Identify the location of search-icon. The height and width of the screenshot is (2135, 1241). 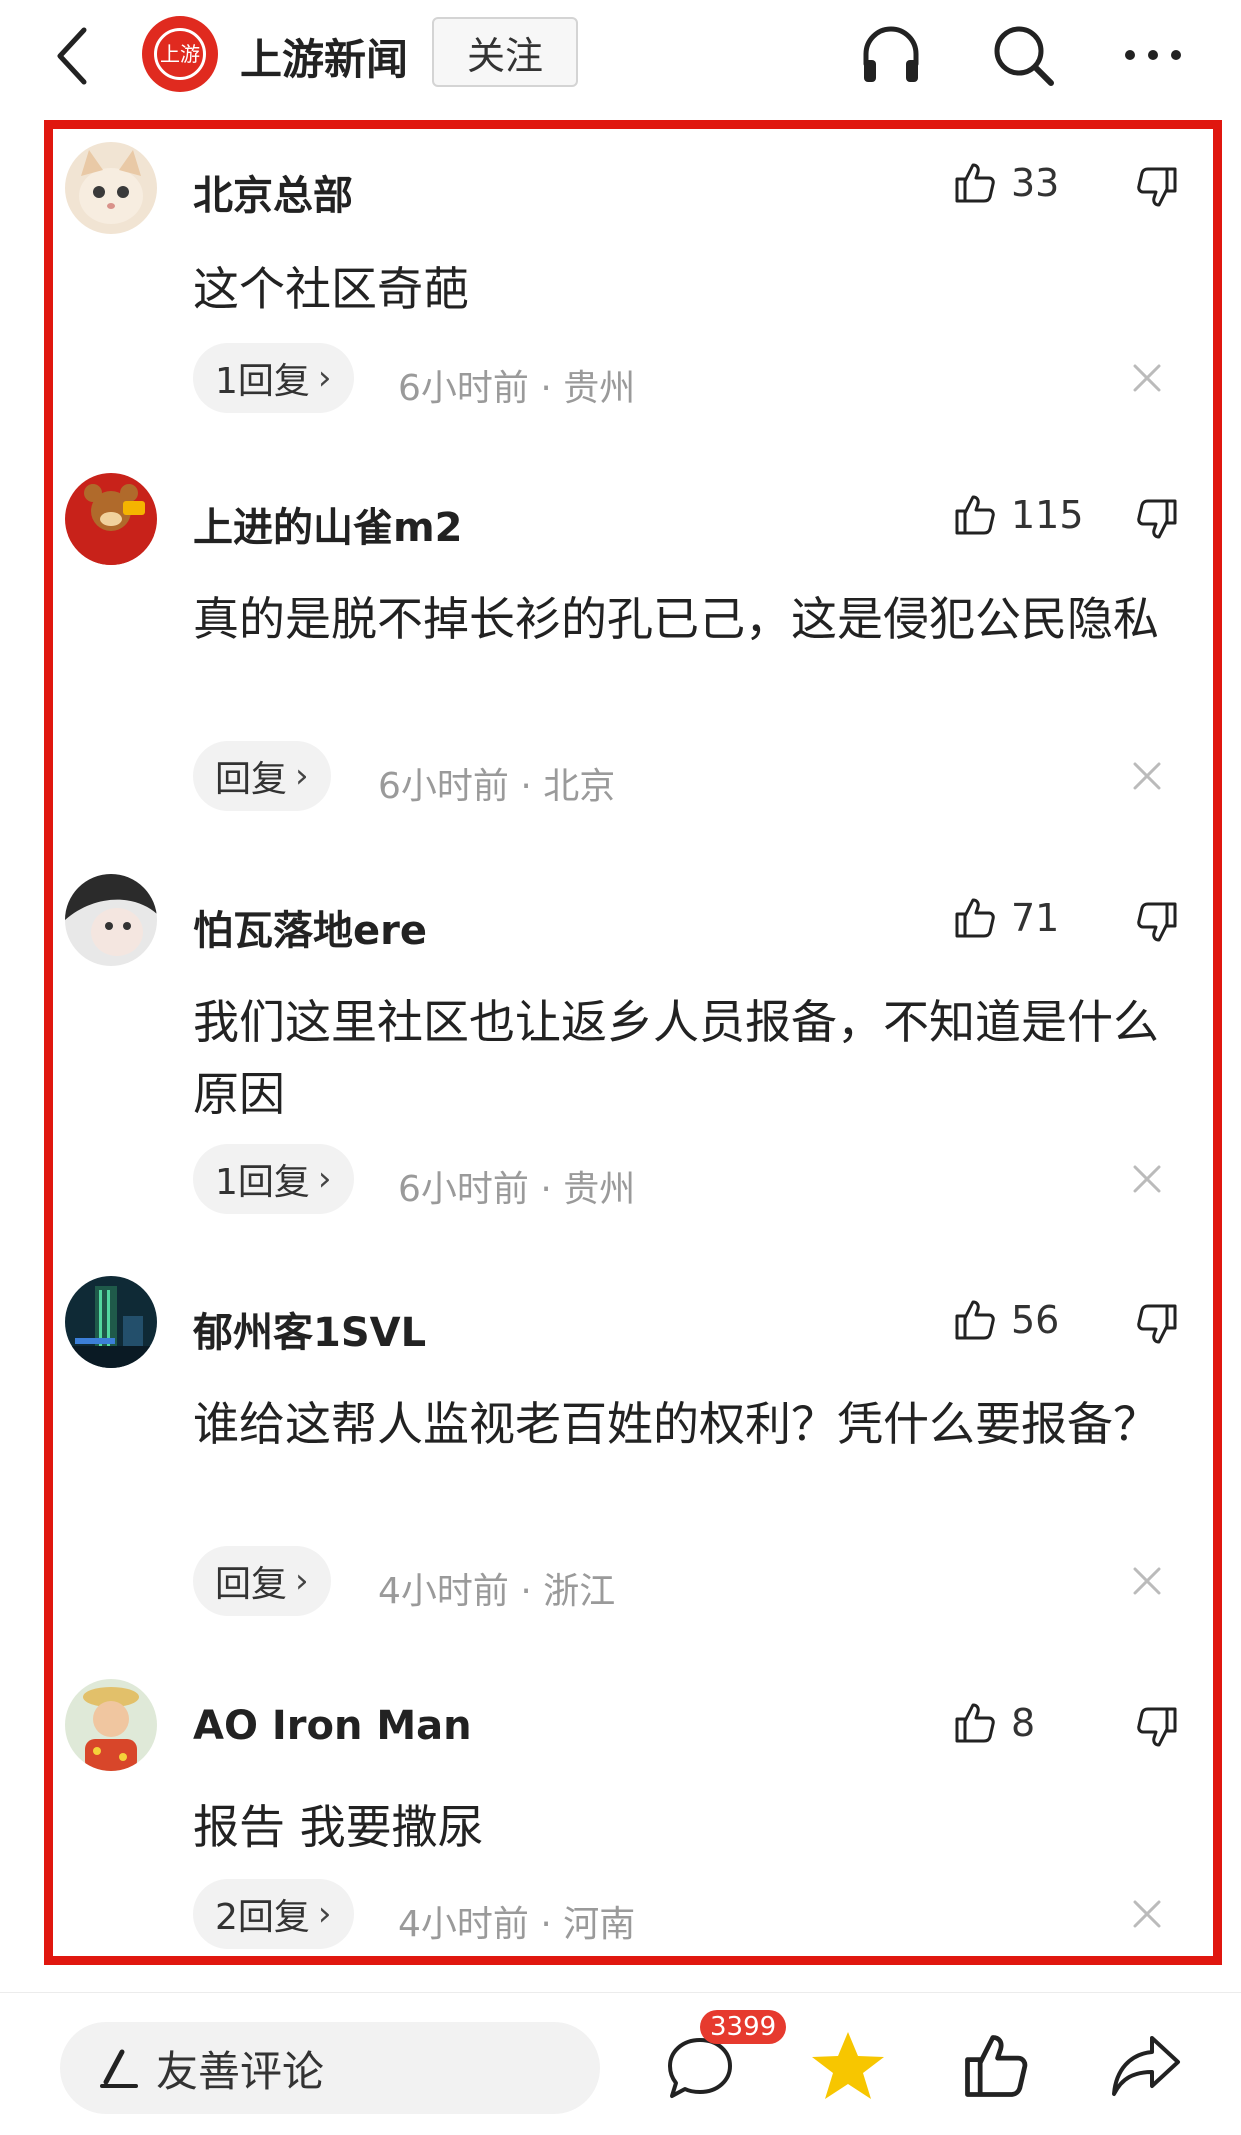
(1023, 55).